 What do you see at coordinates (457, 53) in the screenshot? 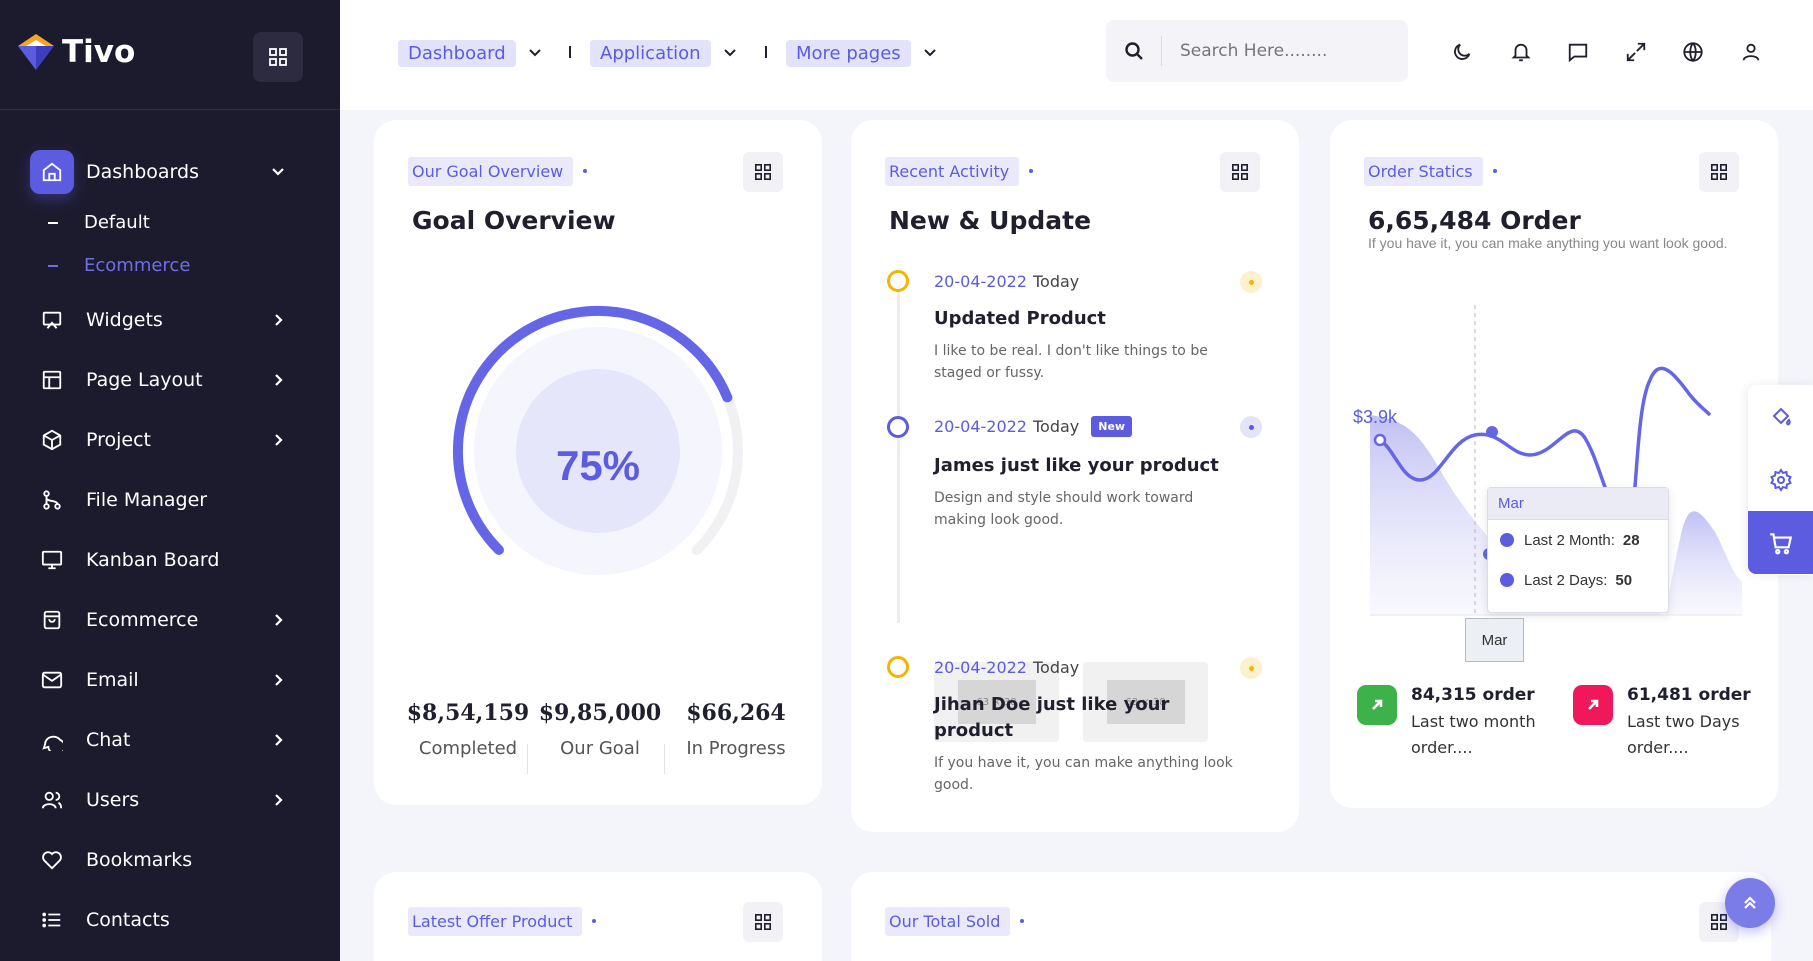
I see `nav-link-label: Dashboard` at bounding box center [457, 53].